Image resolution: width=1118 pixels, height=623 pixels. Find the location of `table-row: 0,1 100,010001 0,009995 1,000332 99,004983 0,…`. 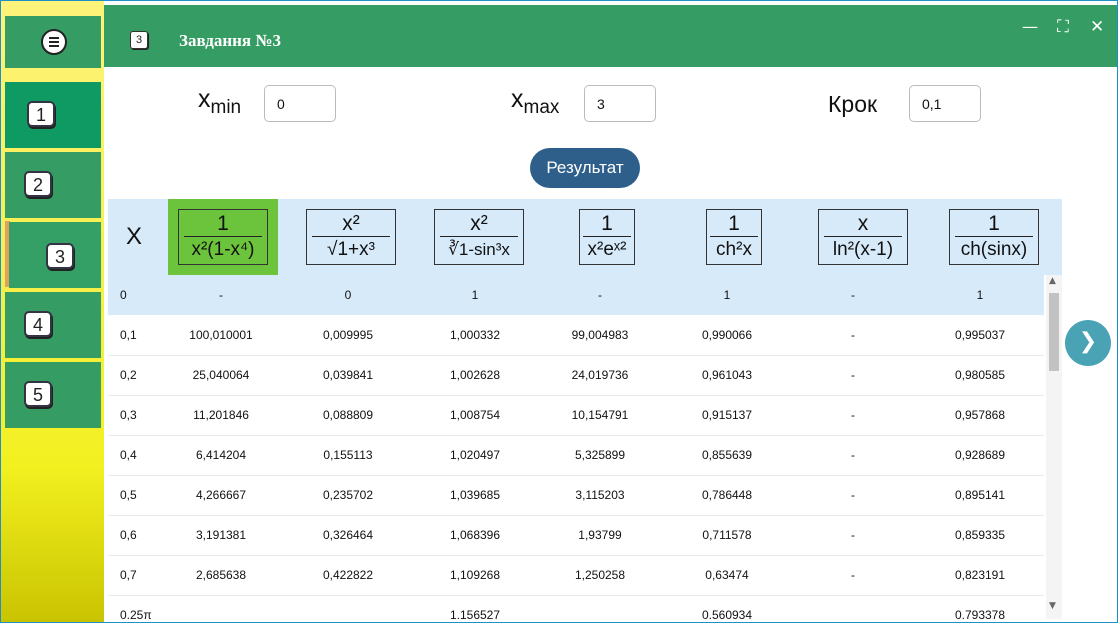

table-row: 0,1 100,010001 0,009995 1,000332 99,004983 0,… is located at coordinates (576, 335).